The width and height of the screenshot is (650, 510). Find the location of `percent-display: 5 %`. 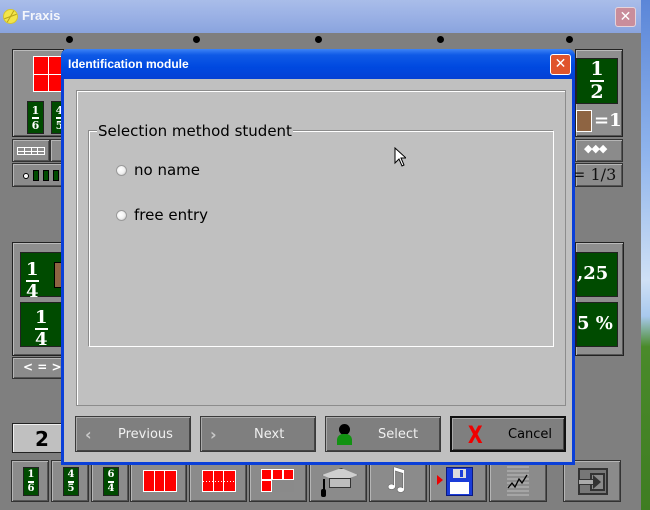

percent-display: 5 % is located at coordinates (597, 324).